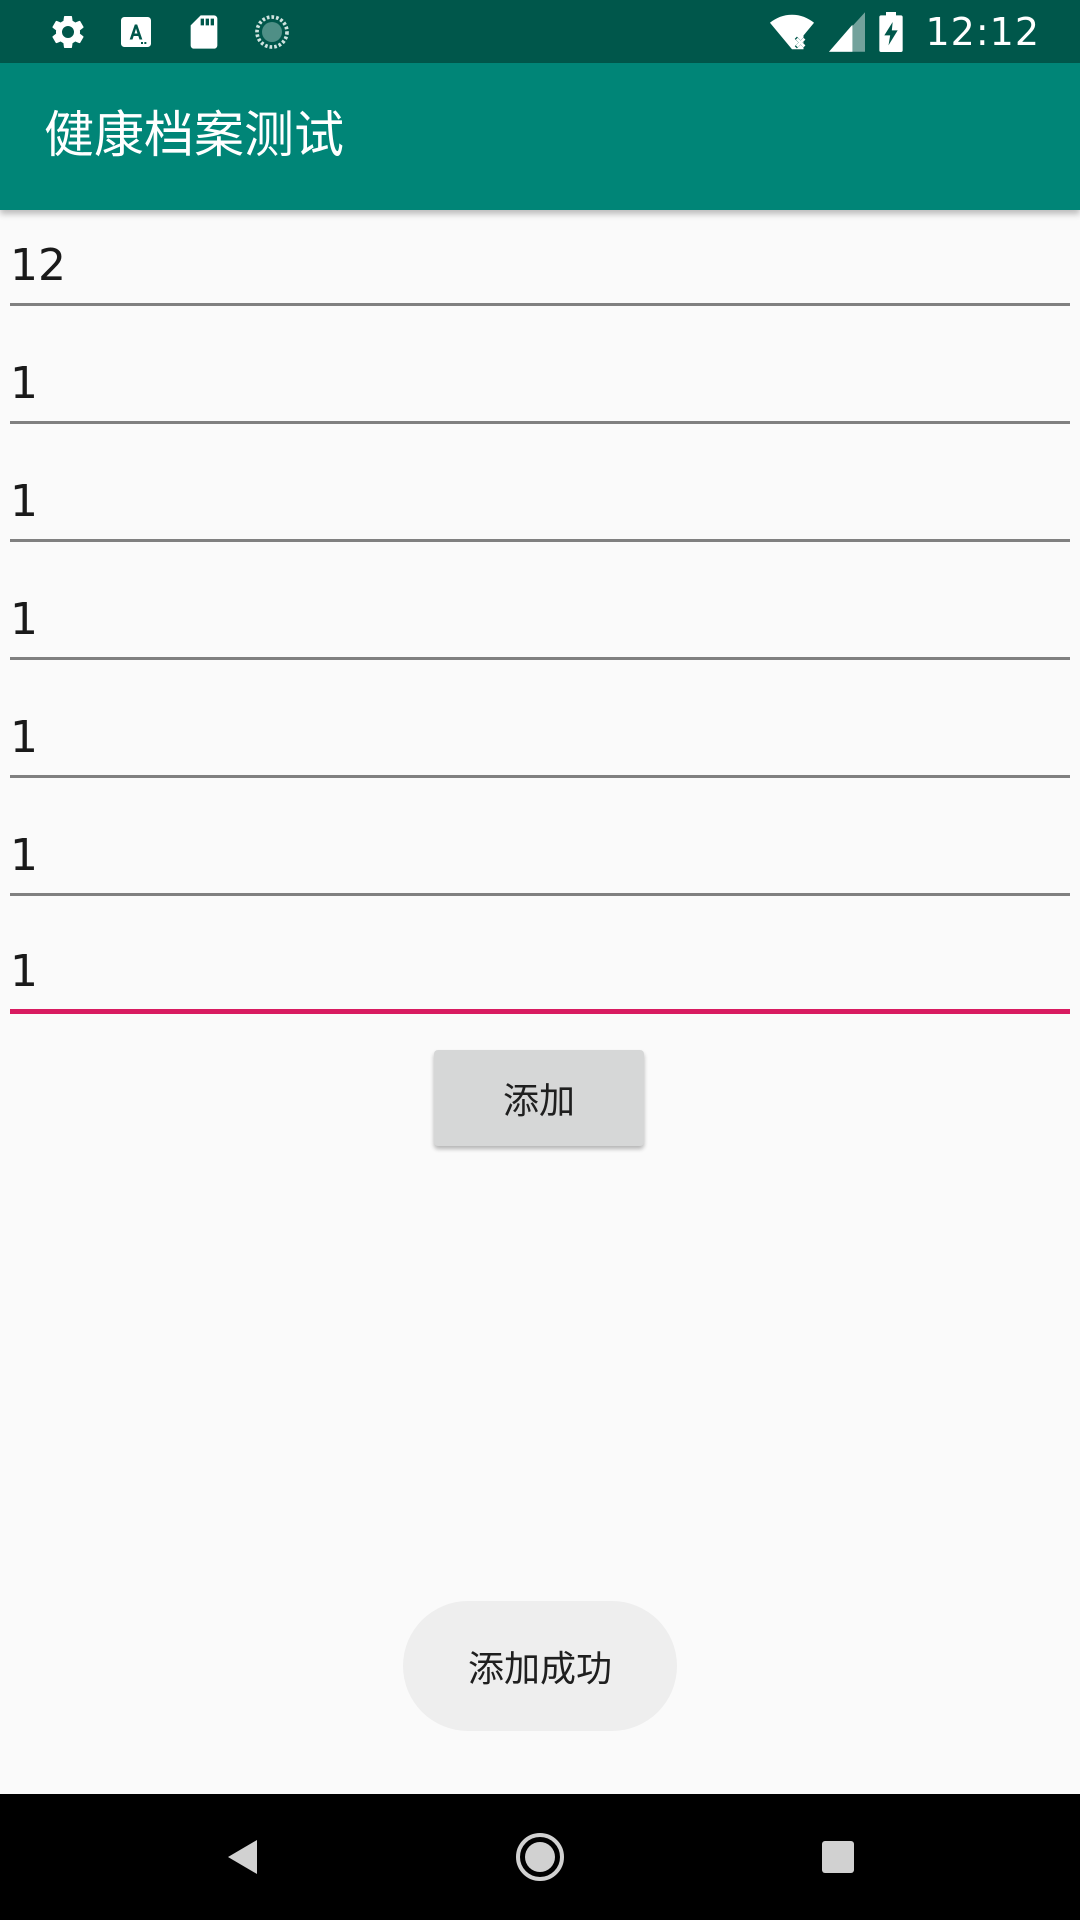 The image size is (1080, 1920). Describe the element at coordinates (204, 32) in the screenshot. I see `sd-card-icon` at that location.